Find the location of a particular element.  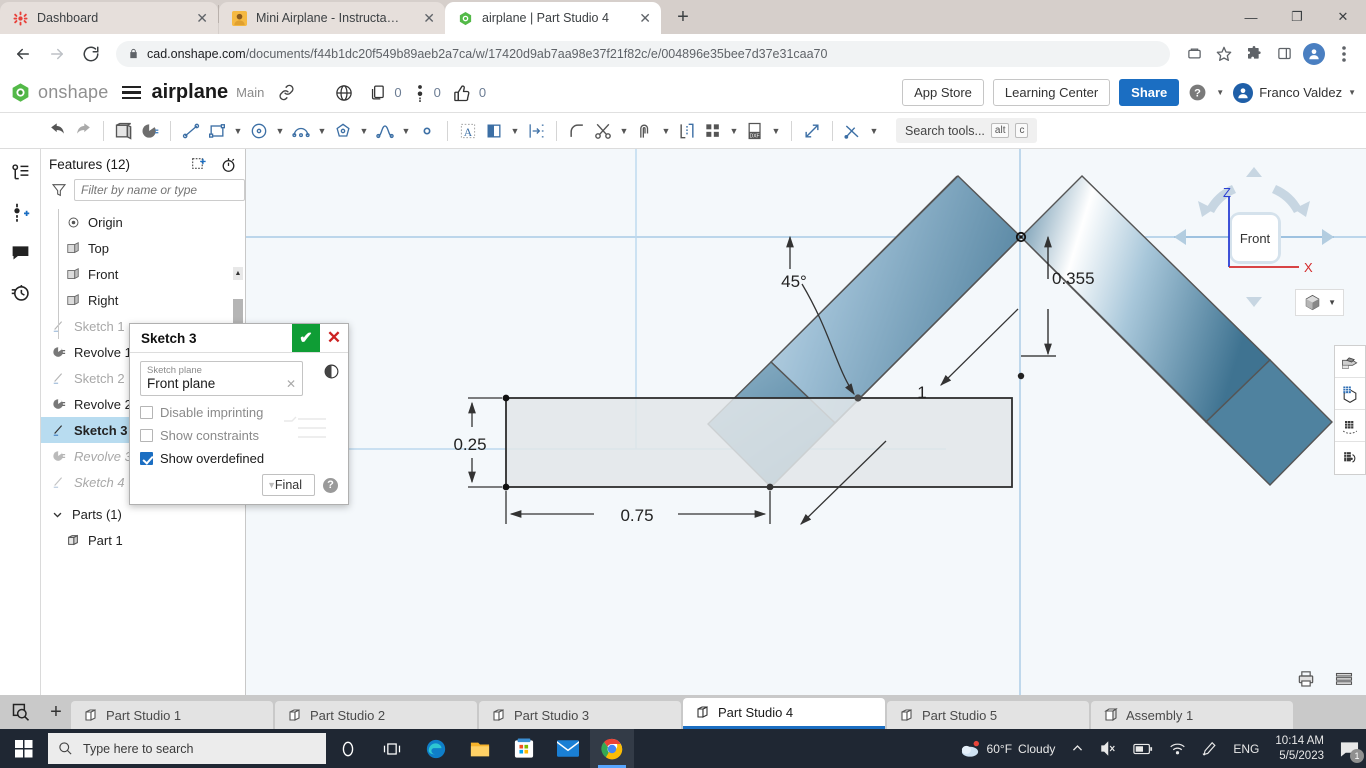

profile-avatar is located at coordinates (1314, 54).